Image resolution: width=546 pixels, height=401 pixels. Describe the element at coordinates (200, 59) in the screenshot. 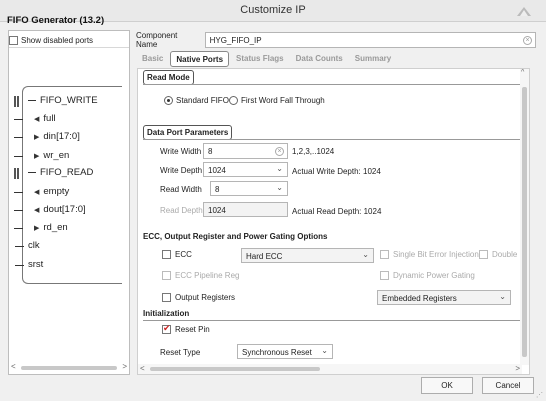

I see `tab-native-ports: Native Ports` at that location.